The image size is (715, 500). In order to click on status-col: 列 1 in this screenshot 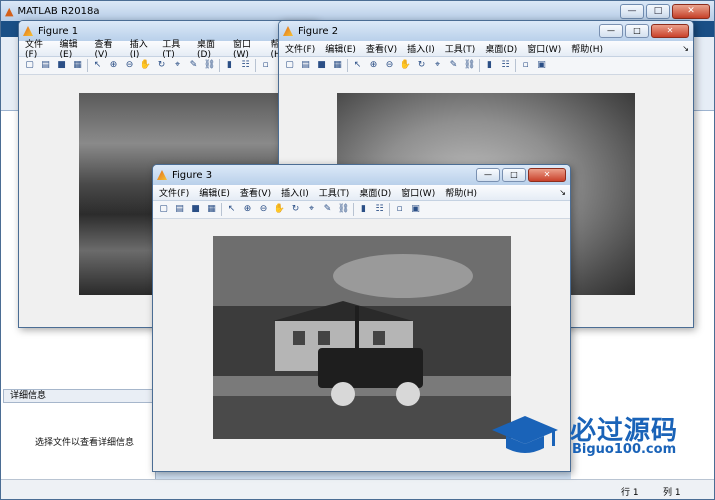, I will do `click(672, 493)`.